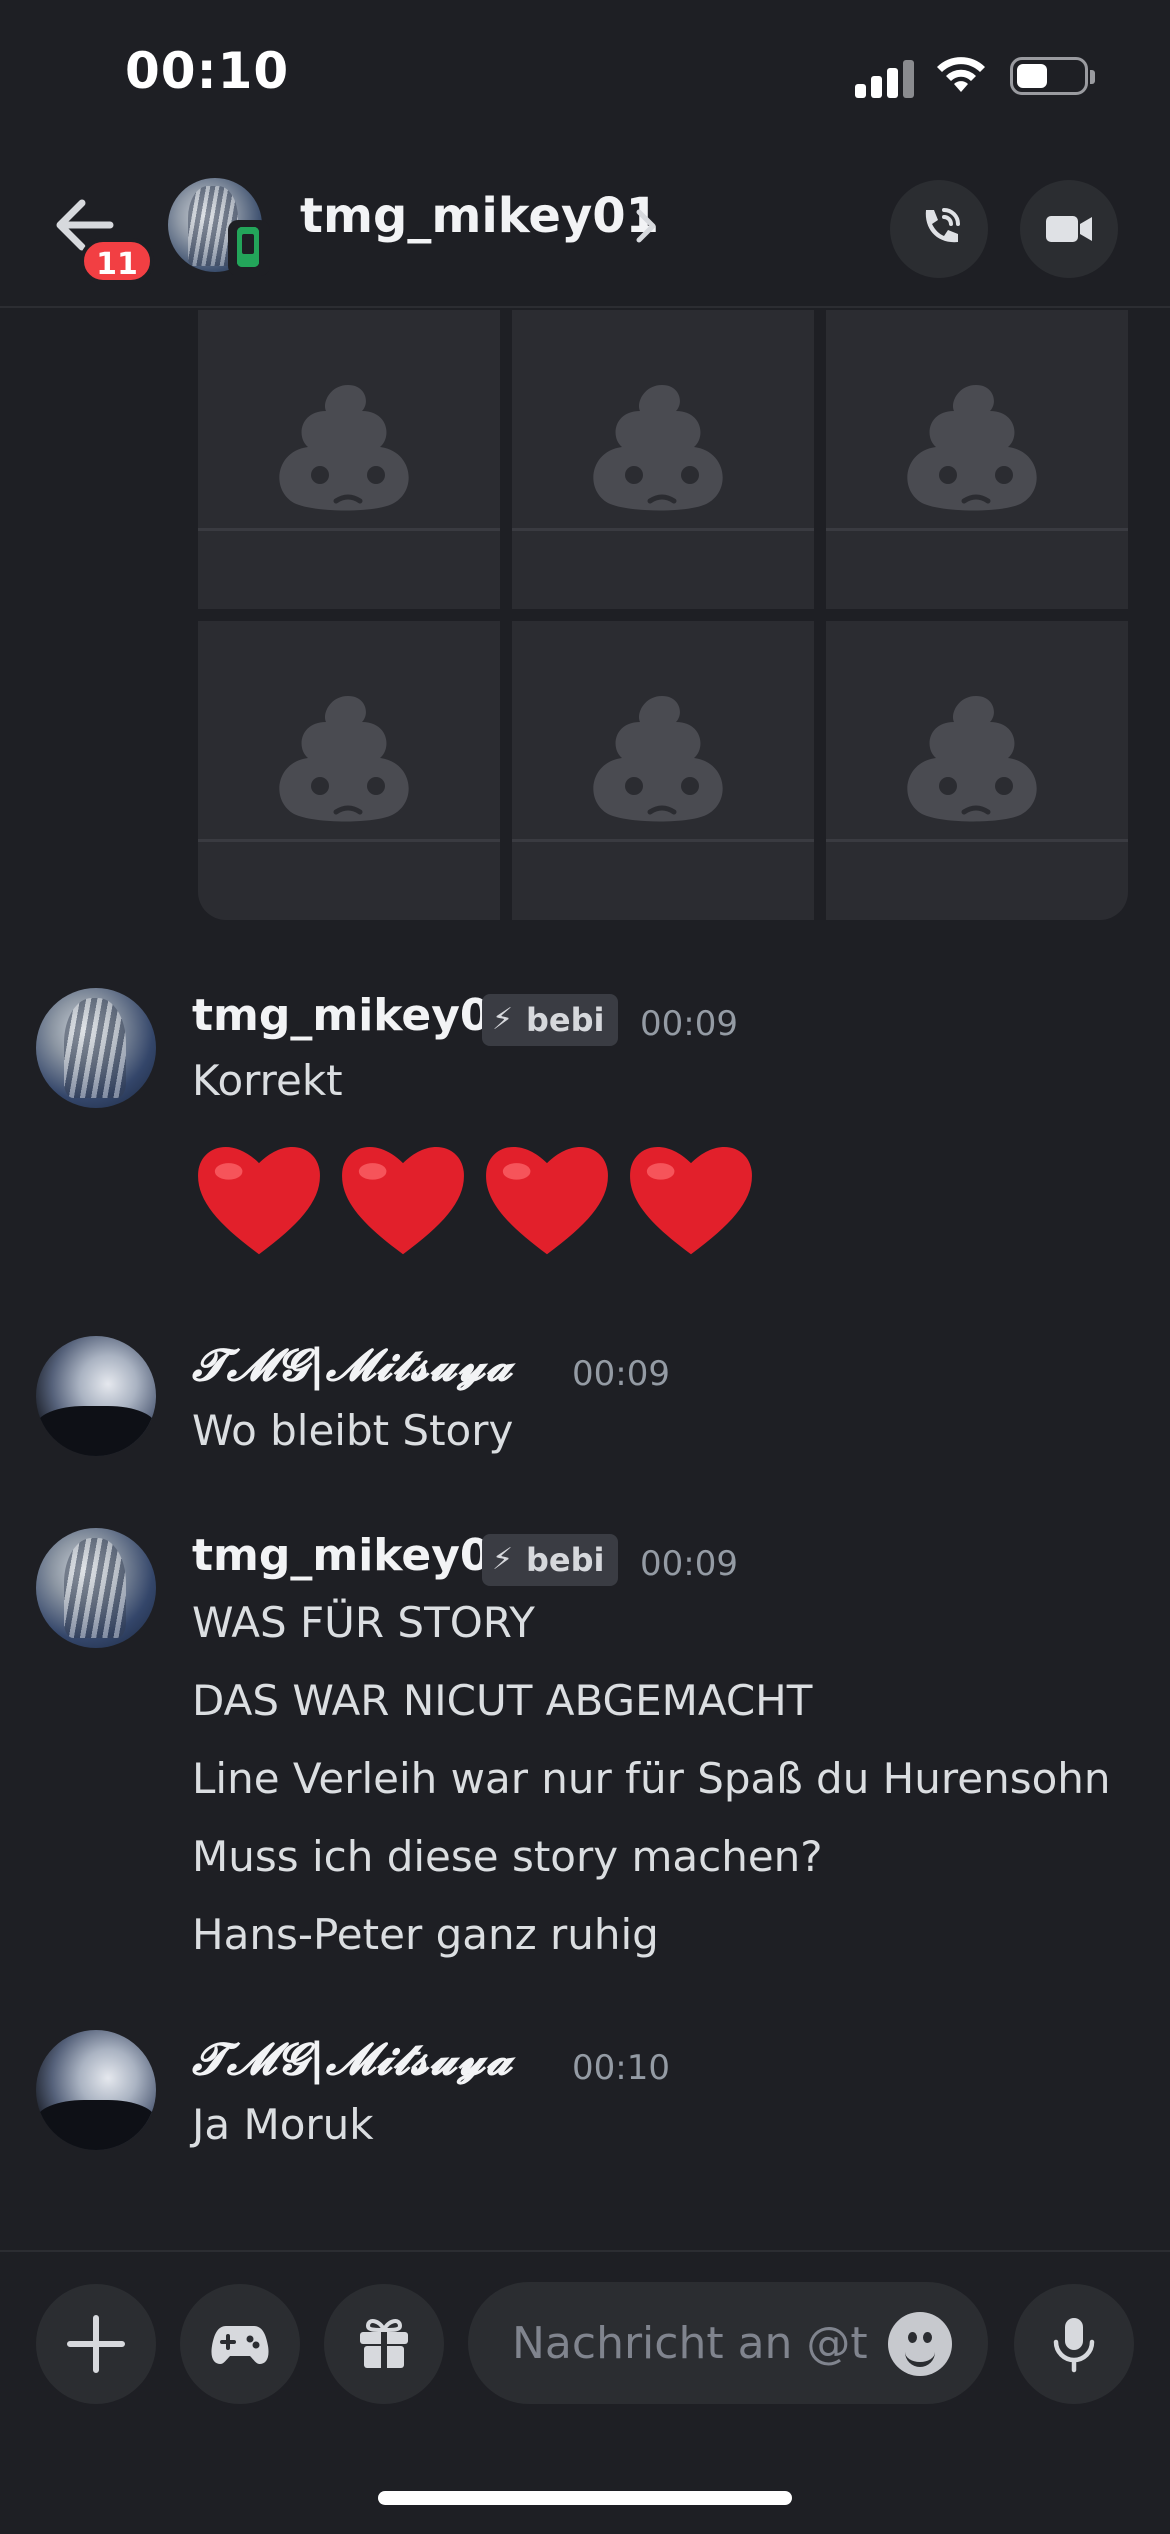  I want to click on status-time: 00:10, so click(207, 71).